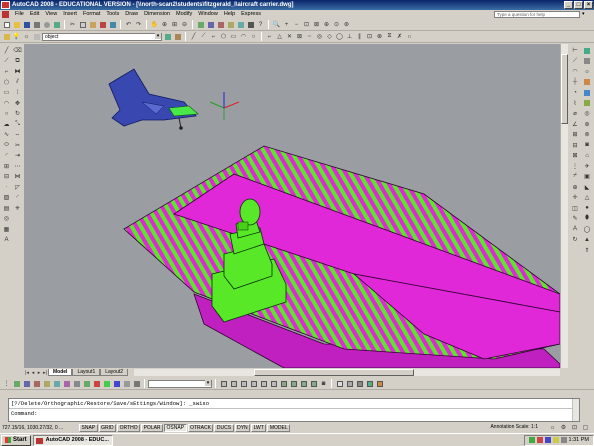 Image resolution: width=594 pixels, height=446 pixels. I want to click on plot-icon, so click(36, 24).